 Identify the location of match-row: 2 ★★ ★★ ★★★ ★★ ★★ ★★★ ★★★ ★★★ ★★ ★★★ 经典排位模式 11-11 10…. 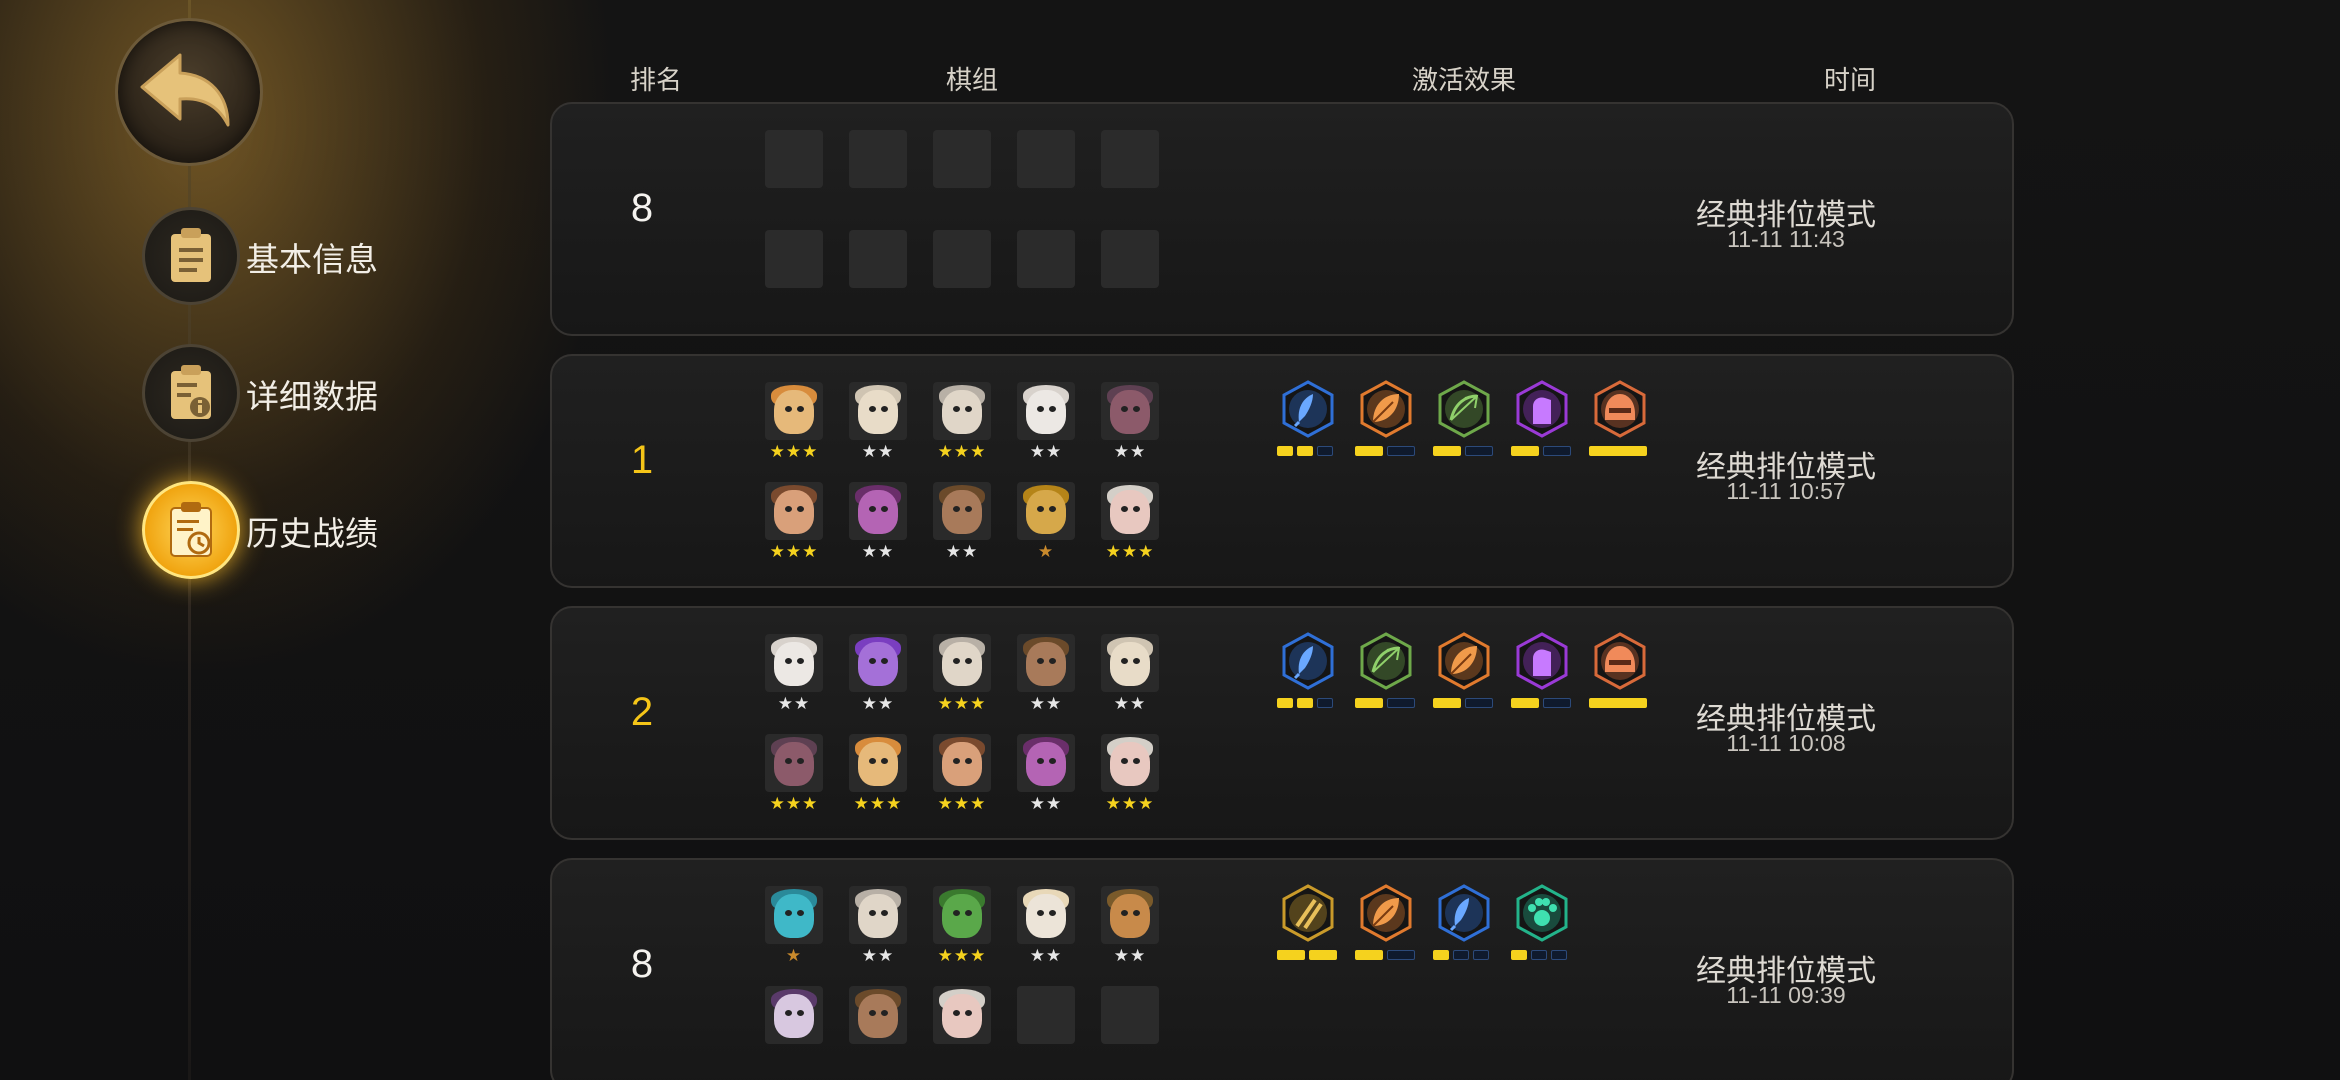
(1282, 723).